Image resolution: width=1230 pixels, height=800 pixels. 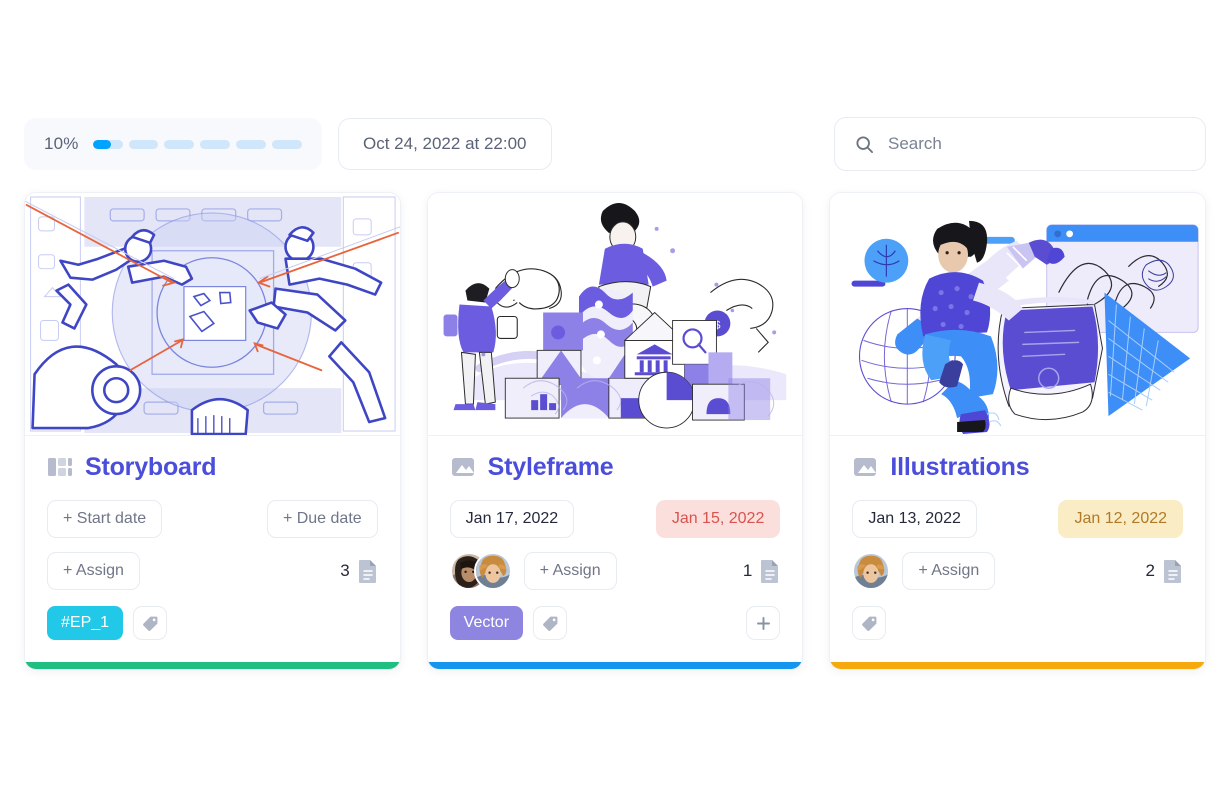 I want to click on card-cover-styleframe: $, so click(x=615, y=314).